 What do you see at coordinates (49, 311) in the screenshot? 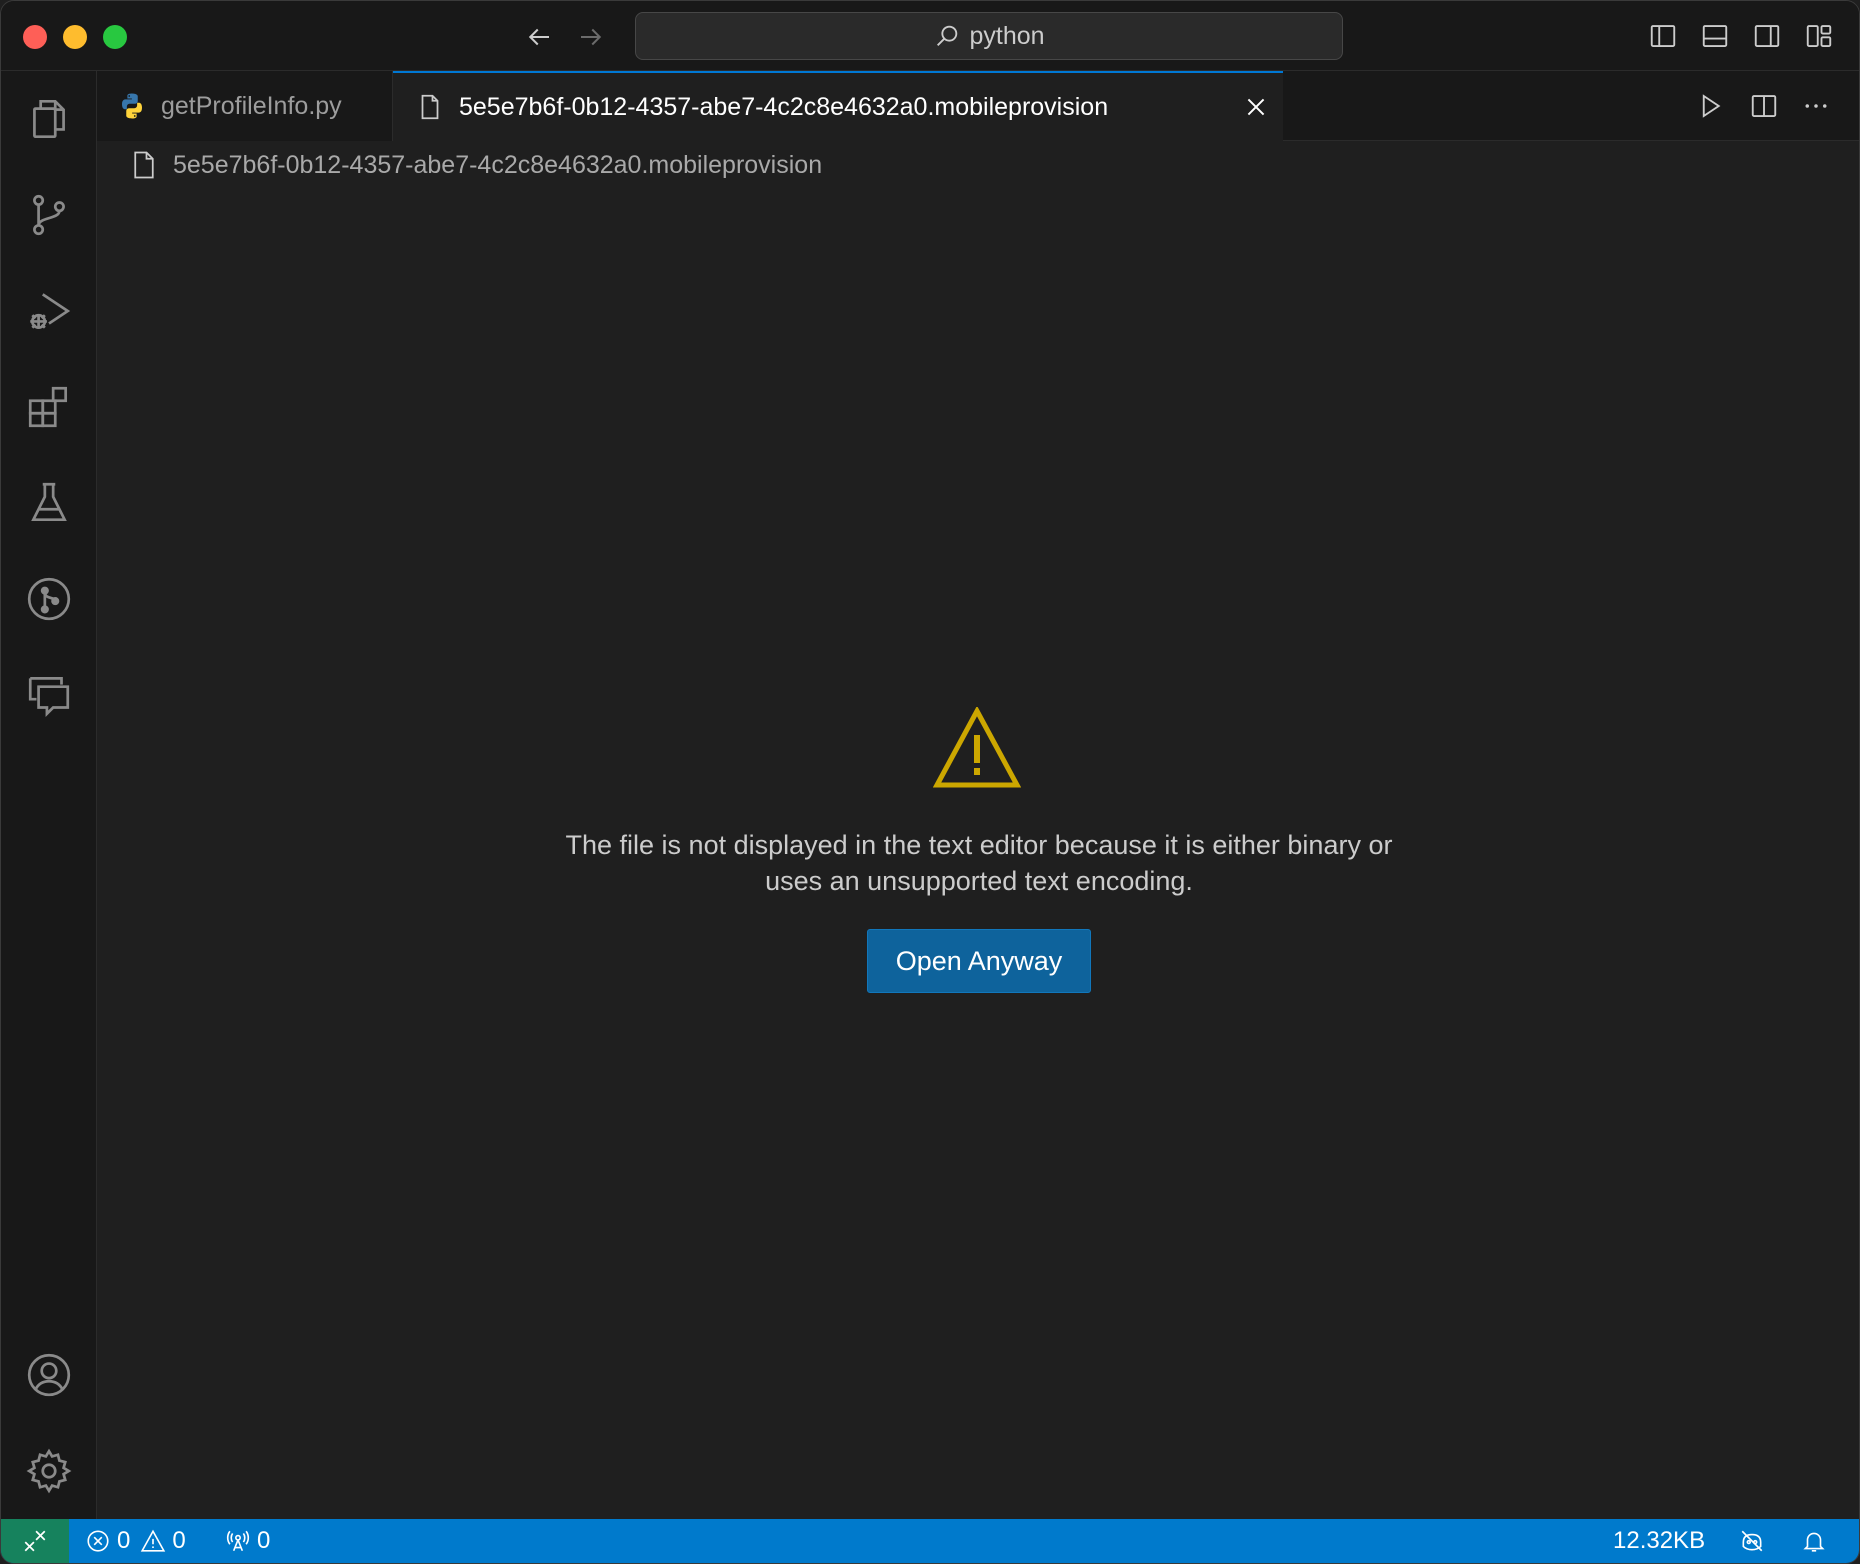
I see `run-debug-icon` at bounding box center [49, 311].